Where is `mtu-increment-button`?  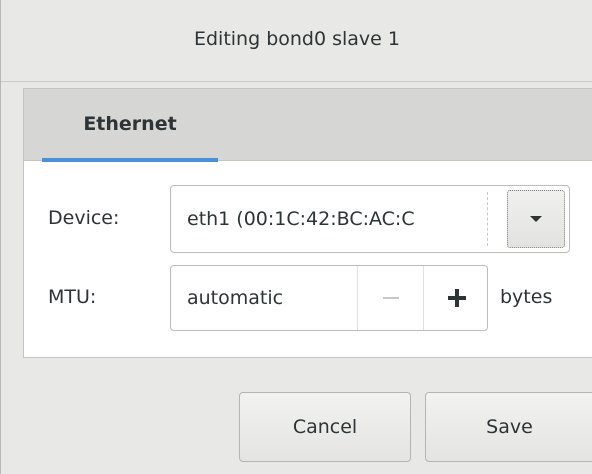
mtu-increment-button is located at coordinates (456, 298).